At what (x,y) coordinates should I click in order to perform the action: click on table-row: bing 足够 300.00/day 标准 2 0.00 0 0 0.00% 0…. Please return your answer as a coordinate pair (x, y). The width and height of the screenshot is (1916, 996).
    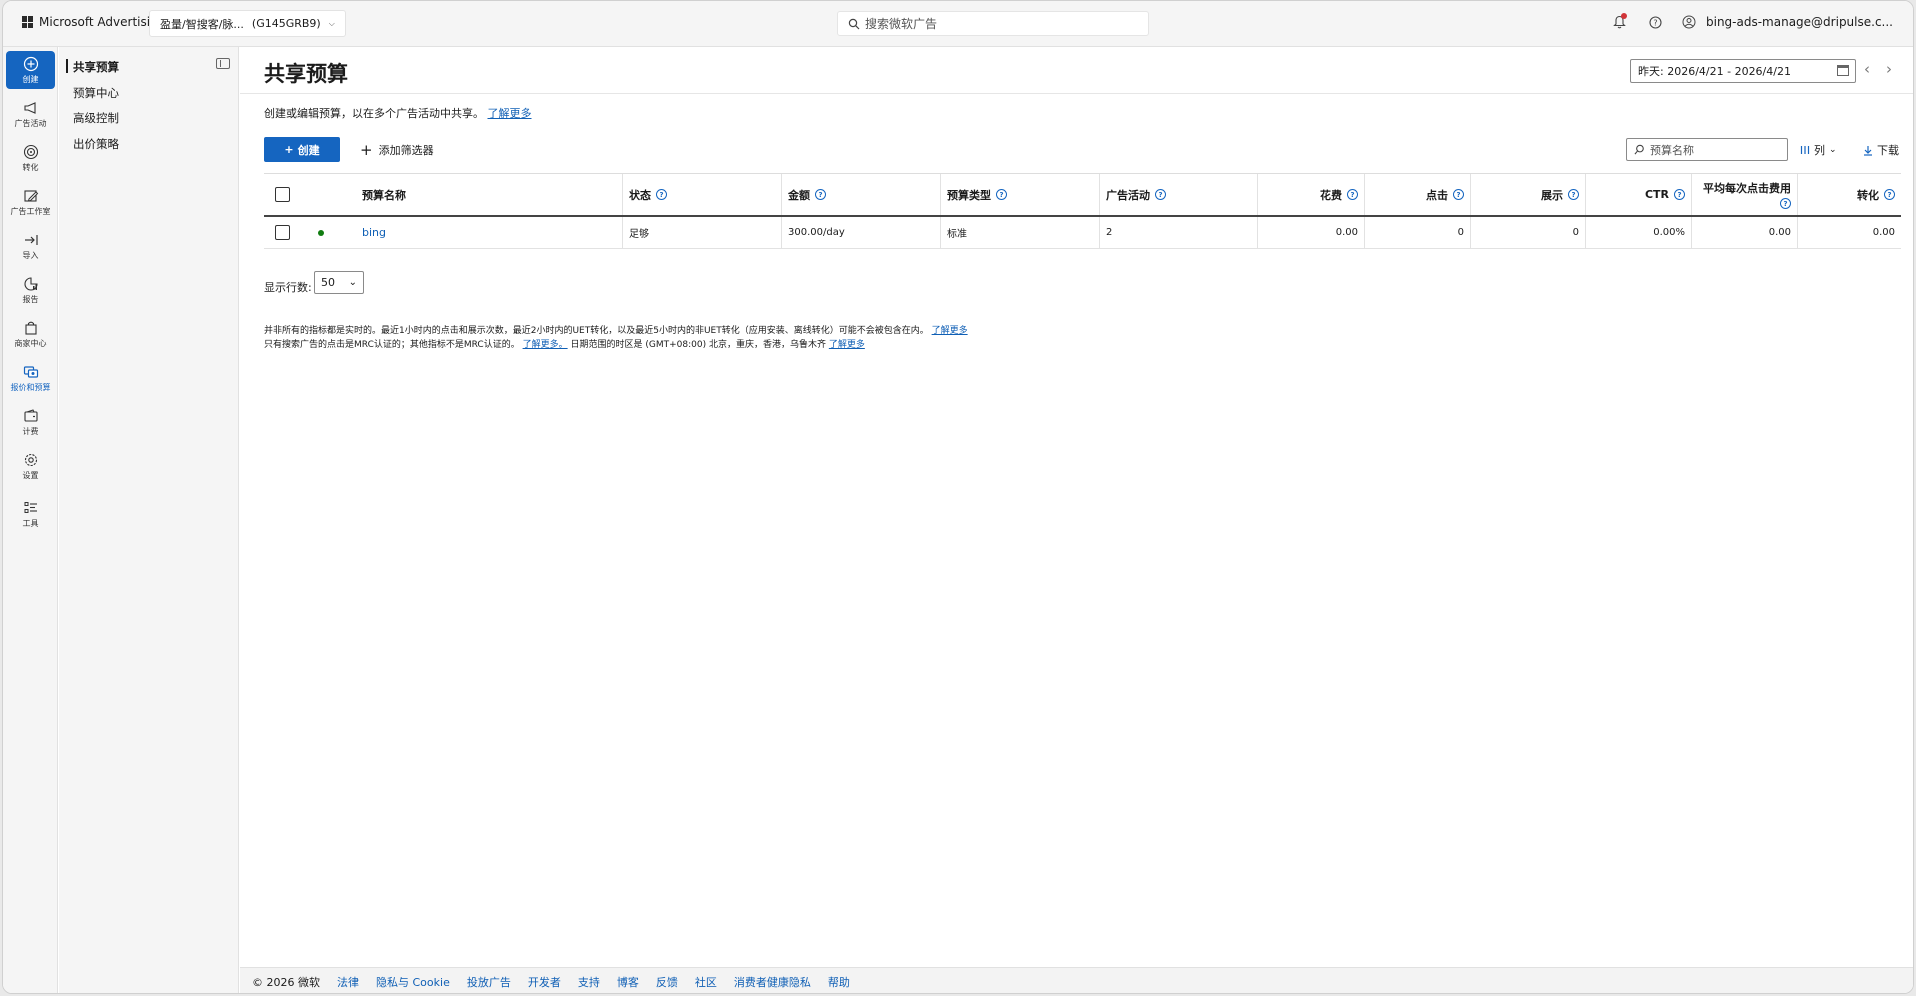
    Looking at the image, I should click on (1082, 233).